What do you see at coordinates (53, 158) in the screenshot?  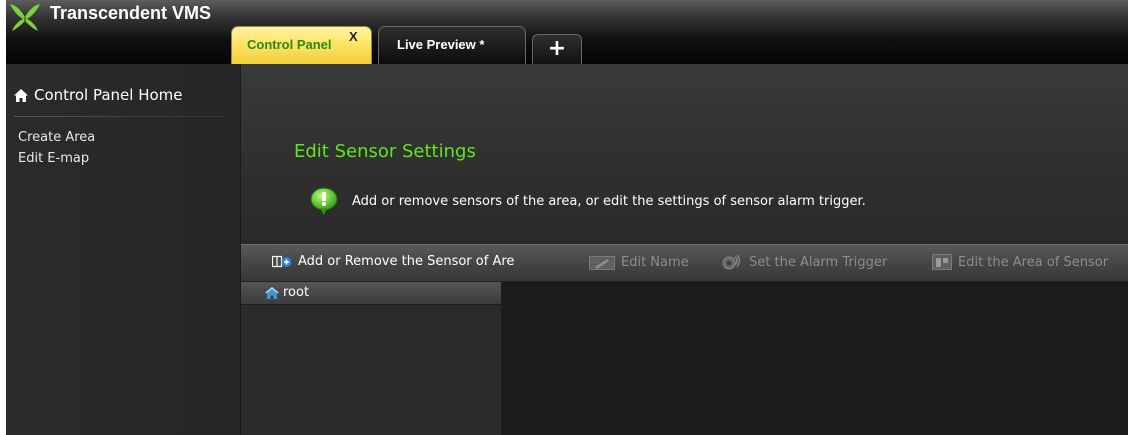 I see `sidebar-item-edit-emap: Edit E-map` at bounding box center [53, 158].